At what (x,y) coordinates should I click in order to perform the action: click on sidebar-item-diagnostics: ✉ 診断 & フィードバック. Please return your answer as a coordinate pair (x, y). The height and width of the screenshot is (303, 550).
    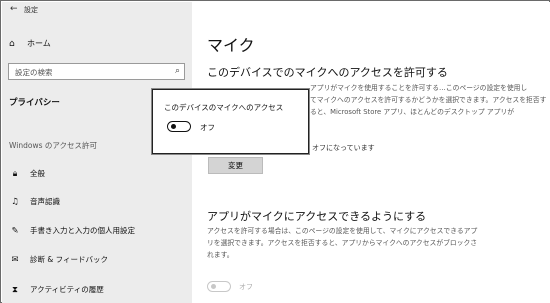
    Looking at the image, I should click on (58, 259).